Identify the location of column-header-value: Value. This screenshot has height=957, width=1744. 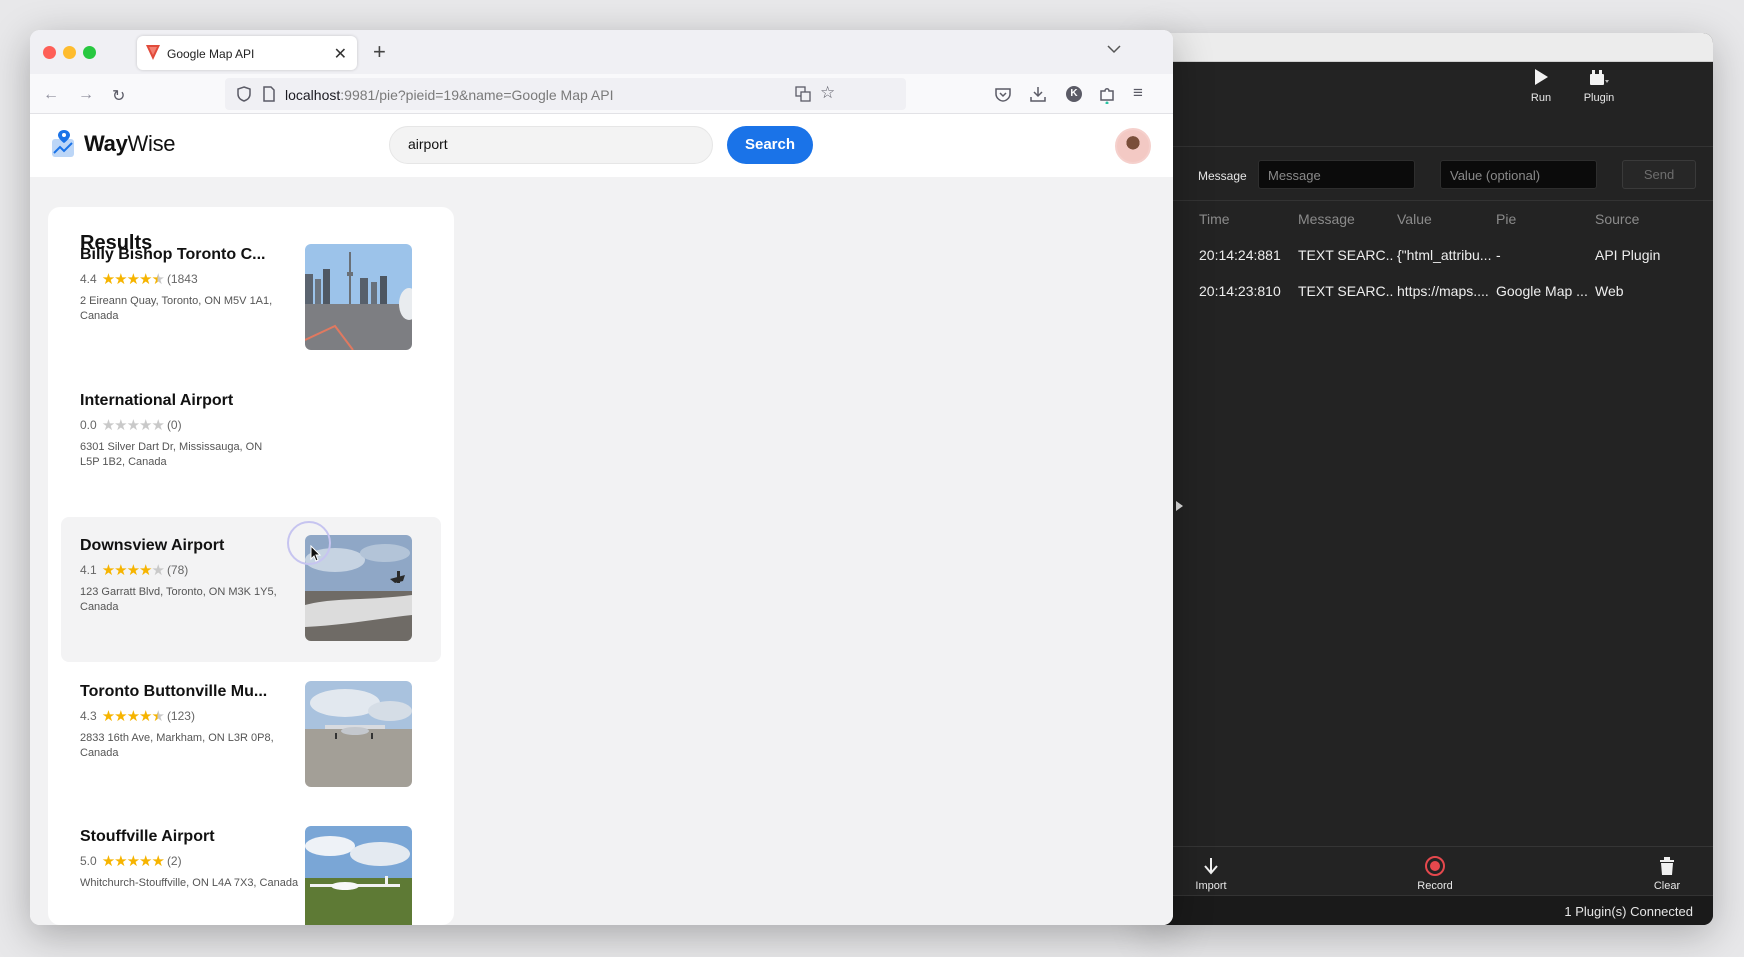
(1414, 219).